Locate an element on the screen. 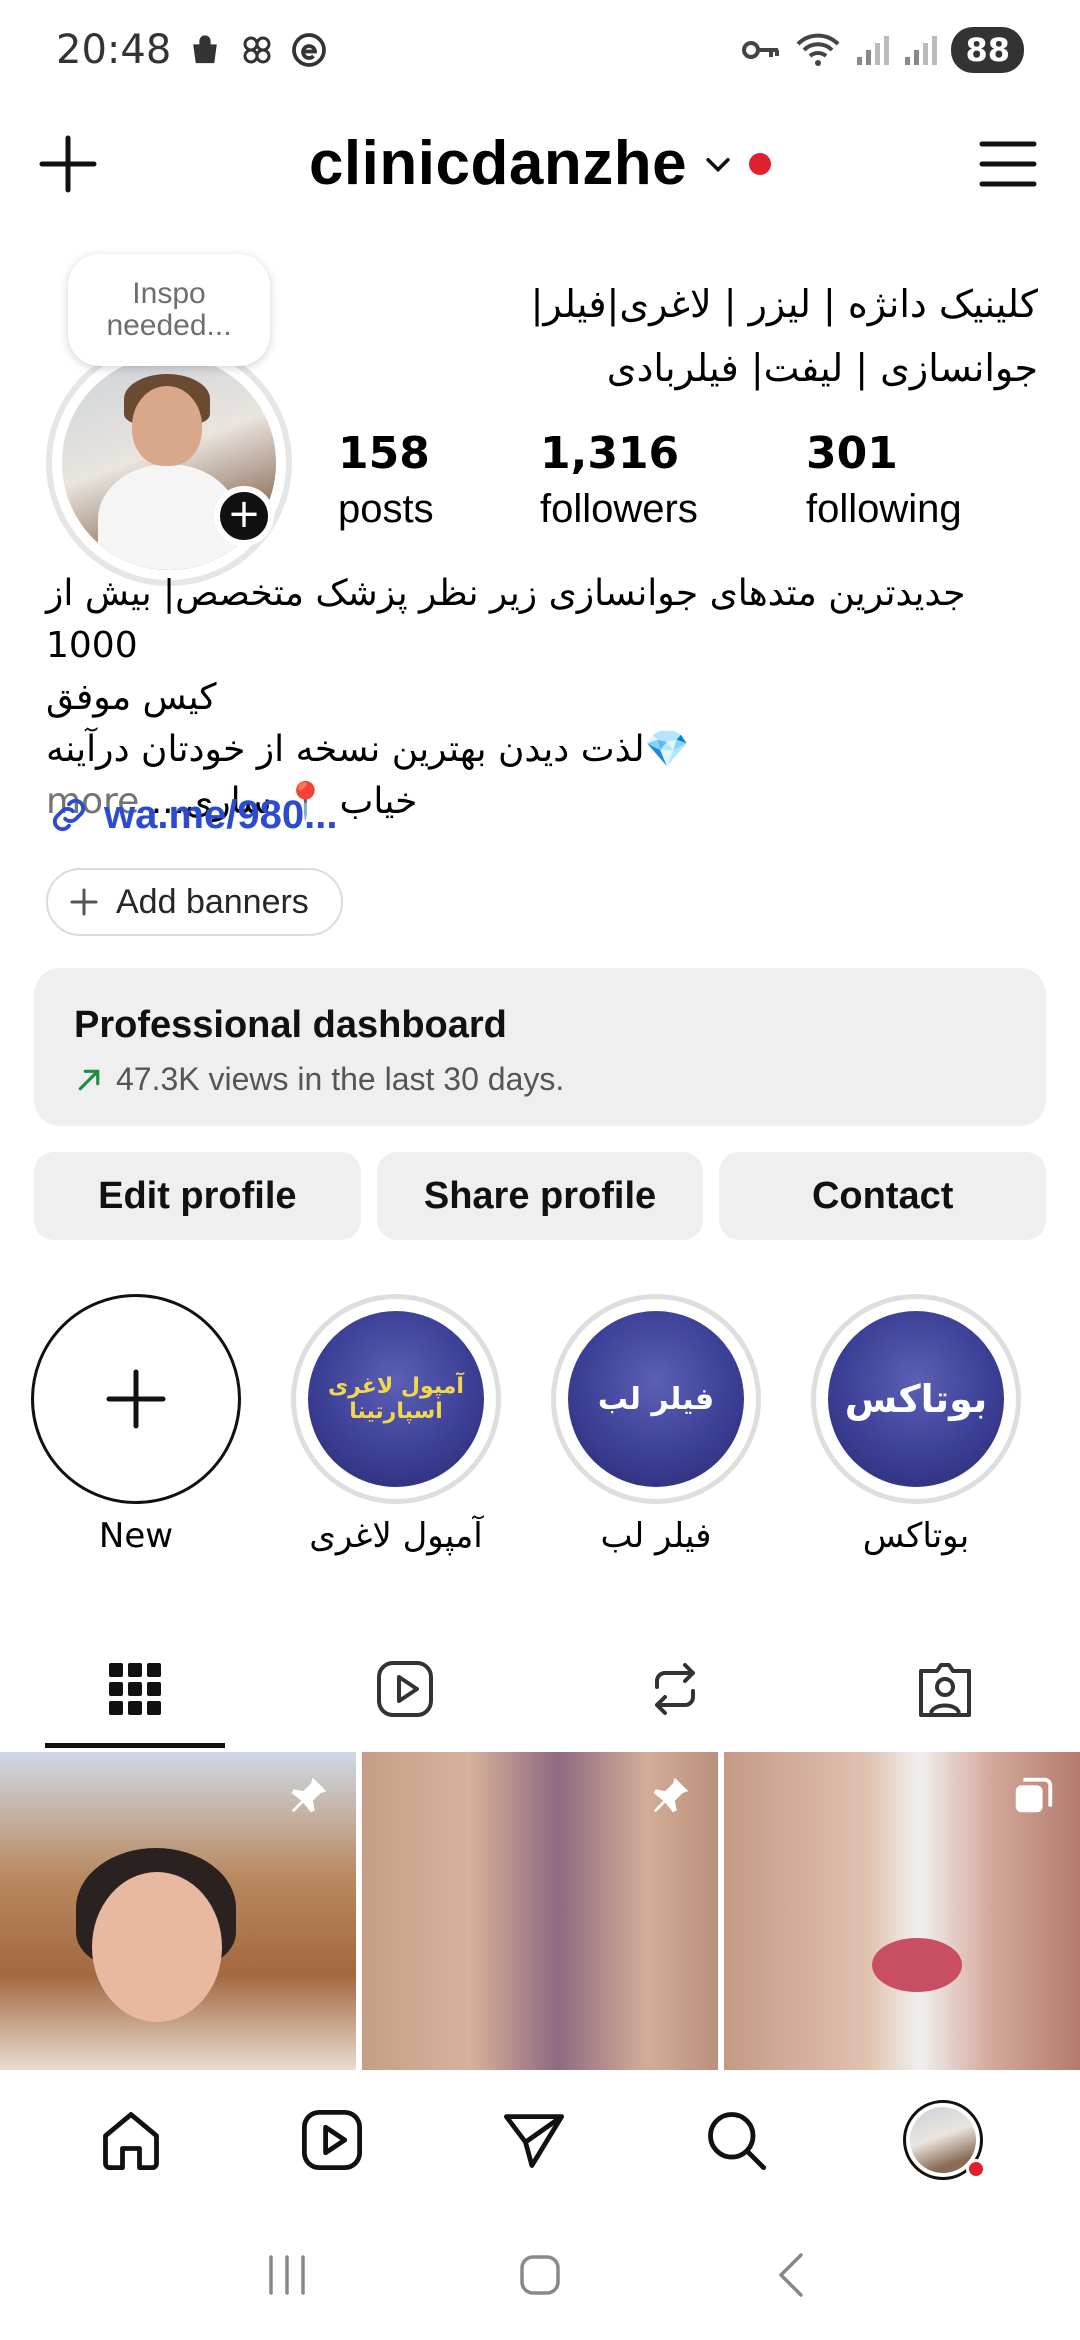 The width and height of the screenshot is (1080, 2340). highlight-item: آمپول لاغری اسپارتینا آمپول لاغری is located at coordinates (396, 1425).